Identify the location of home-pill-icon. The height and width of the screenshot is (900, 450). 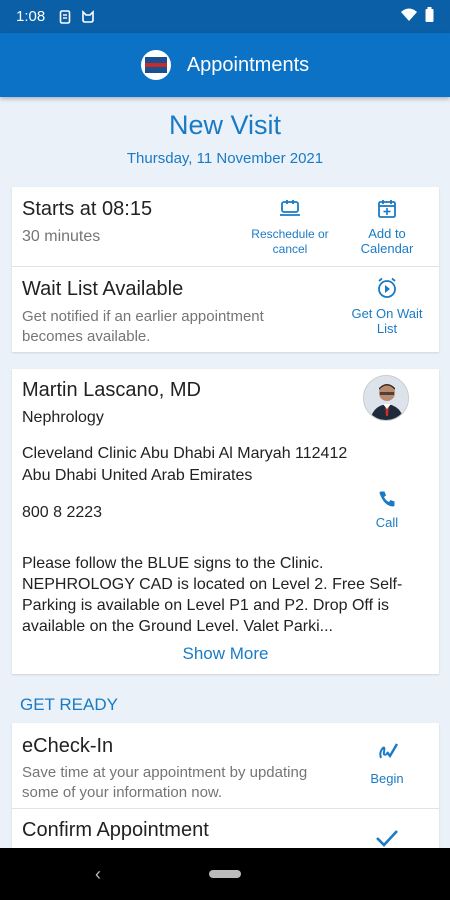
(225, 874).